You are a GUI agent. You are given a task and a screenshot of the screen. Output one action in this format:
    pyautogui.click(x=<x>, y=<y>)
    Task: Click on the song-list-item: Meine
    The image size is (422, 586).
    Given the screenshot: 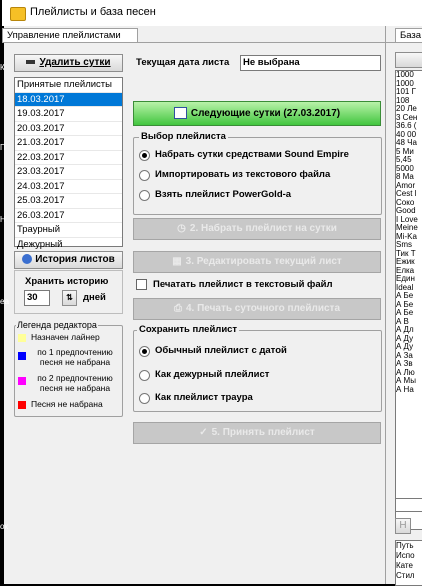 What is the action you would take?
    pyautogui.click(x=409, y=228)
    